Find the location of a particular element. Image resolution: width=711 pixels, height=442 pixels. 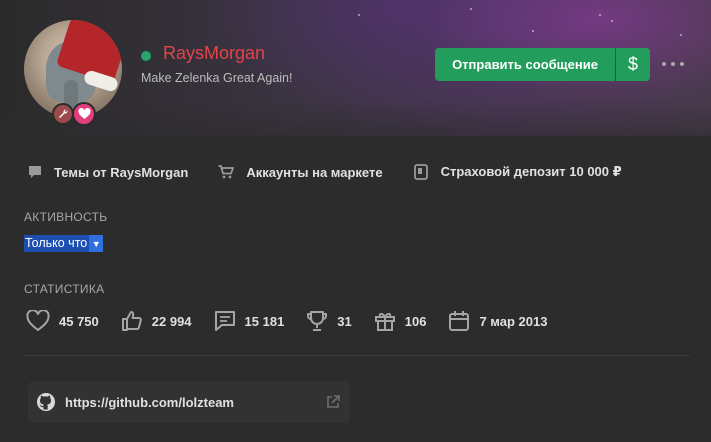

more-options-icon is located at coordinates (673, 64).